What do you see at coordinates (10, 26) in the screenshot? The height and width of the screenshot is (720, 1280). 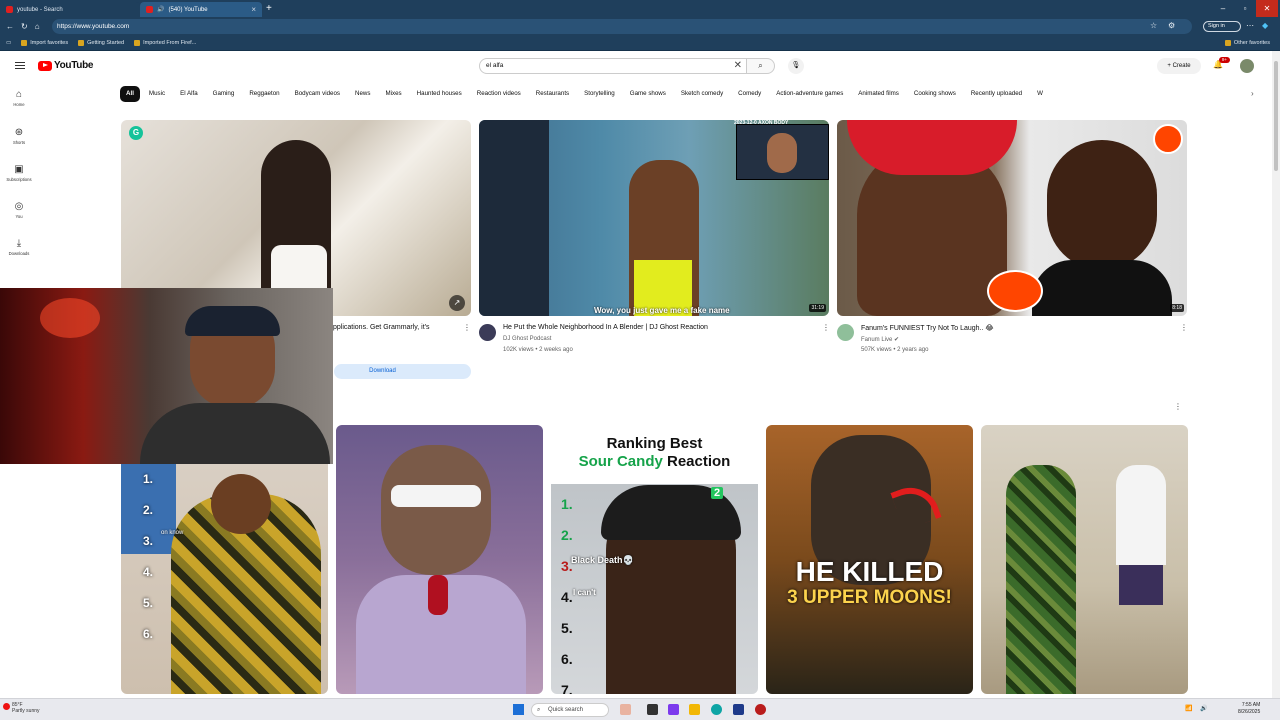 I see `back-icon: ←` at bounding box center [10, 26].